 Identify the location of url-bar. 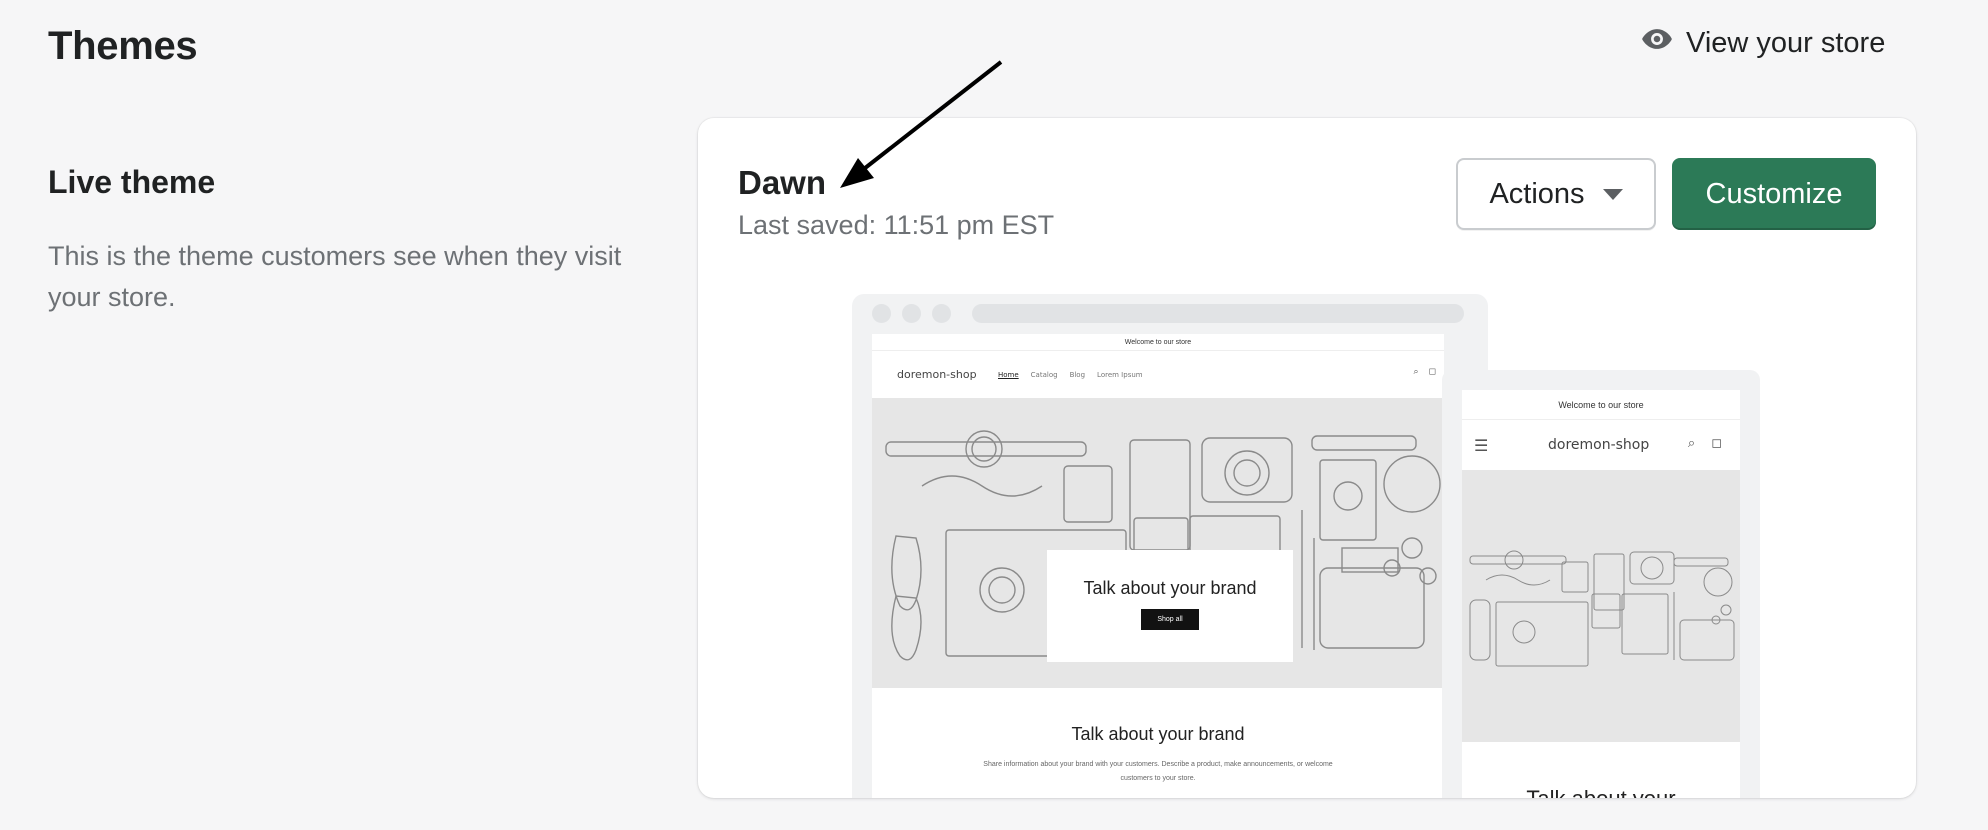
(1218, 313).